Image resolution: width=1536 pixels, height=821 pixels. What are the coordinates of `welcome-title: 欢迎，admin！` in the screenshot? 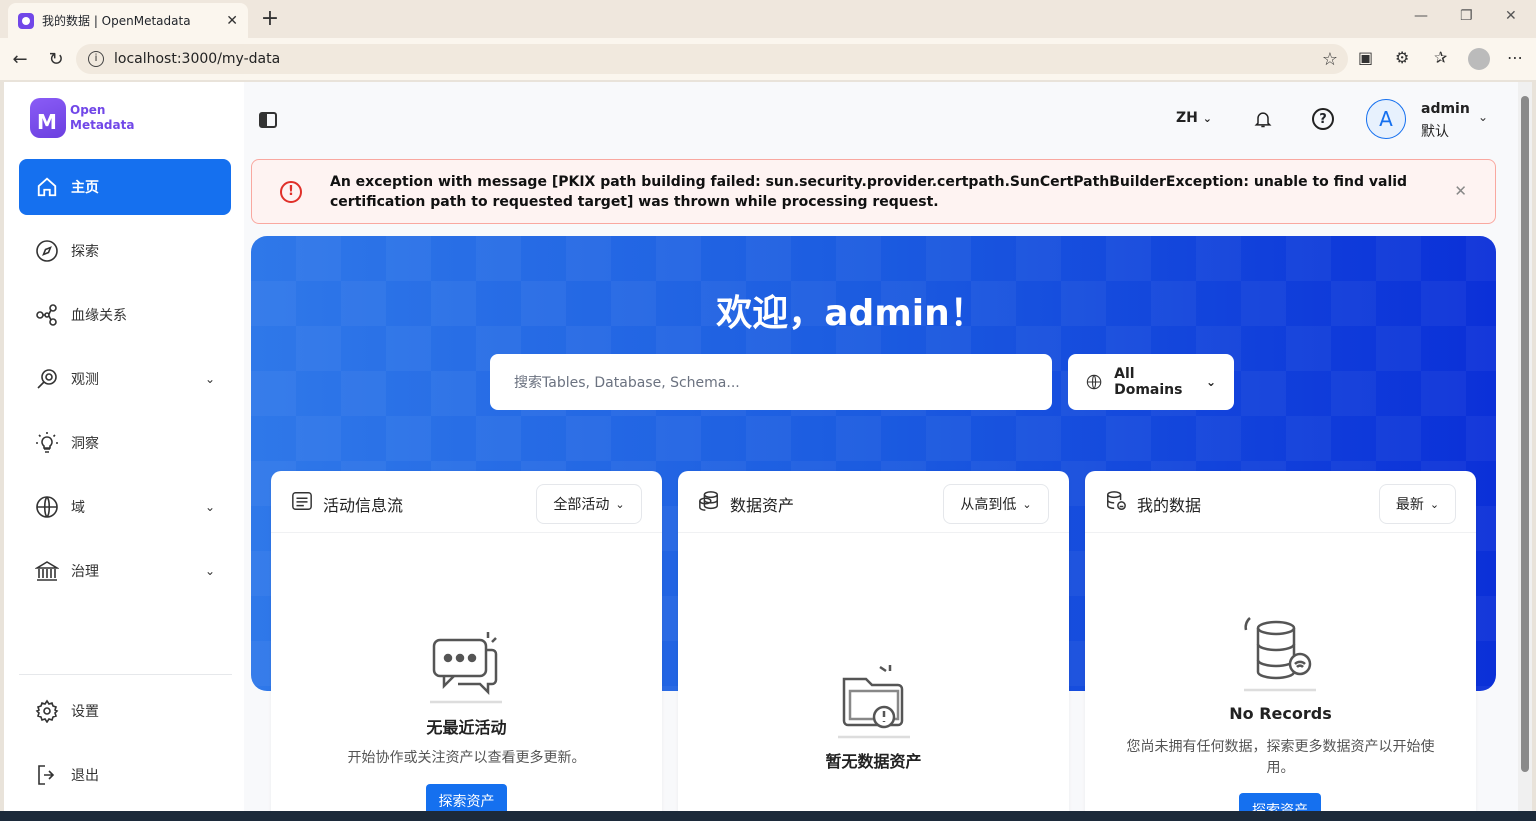 It's located at (851, 313).